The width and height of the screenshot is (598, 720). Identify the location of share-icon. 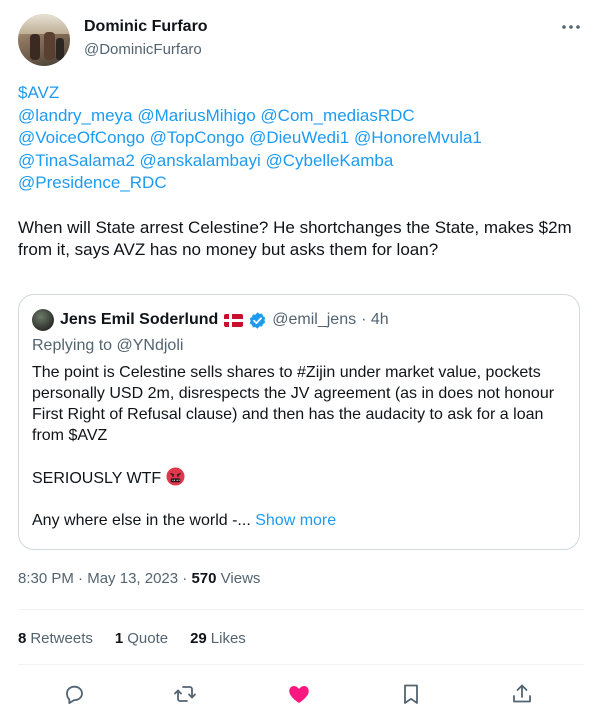
(522, 694).